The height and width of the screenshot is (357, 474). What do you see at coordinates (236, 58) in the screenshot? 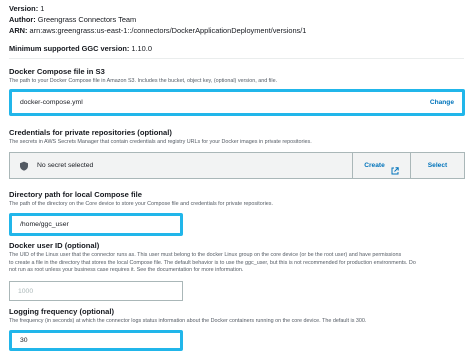
I see `divider` at bounding box center [236, 58].